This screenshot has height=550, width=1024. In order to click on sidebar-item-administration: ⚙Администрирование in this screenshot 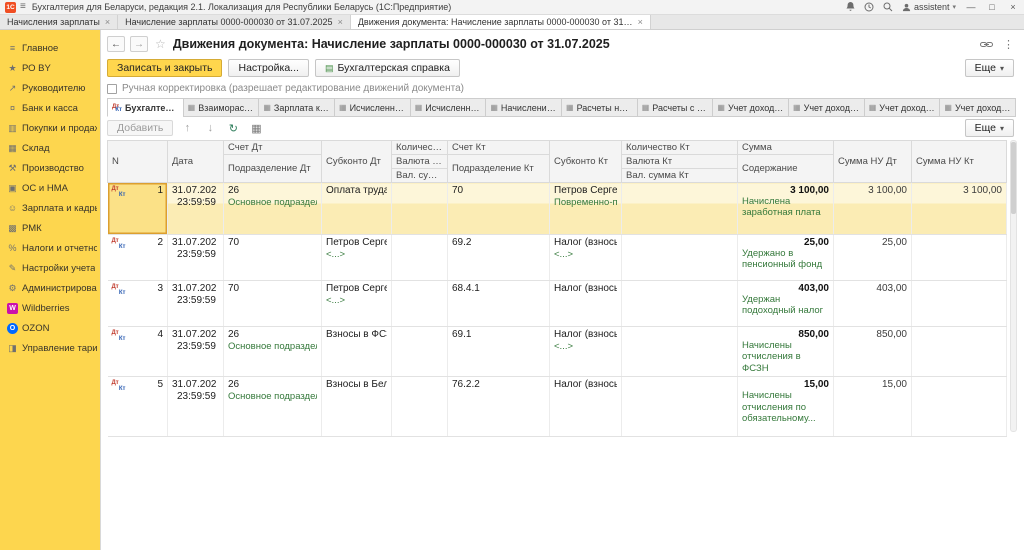, I will do `click(50, 288)`.